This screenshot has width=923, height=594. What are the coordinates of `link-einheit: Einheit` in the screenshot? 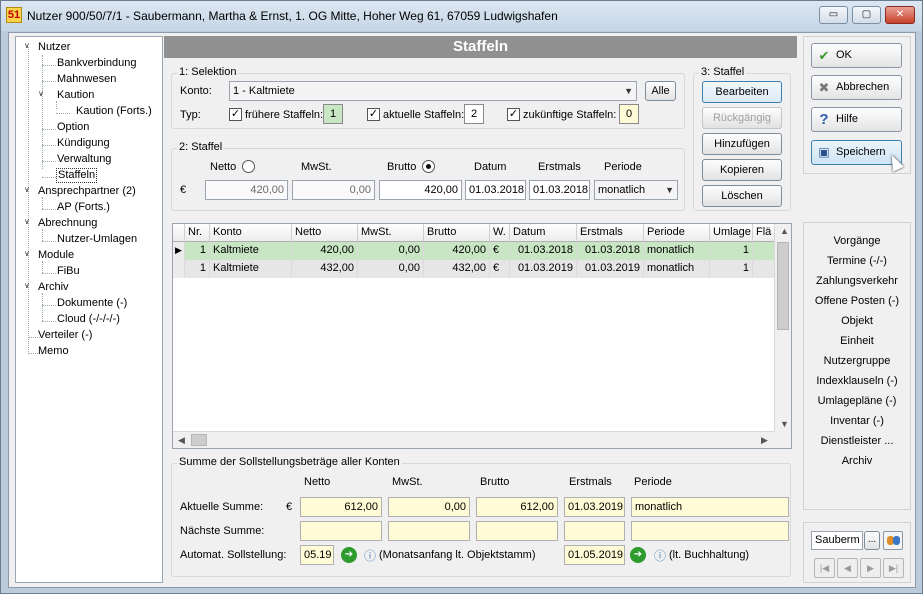 It's located at (857, 341).